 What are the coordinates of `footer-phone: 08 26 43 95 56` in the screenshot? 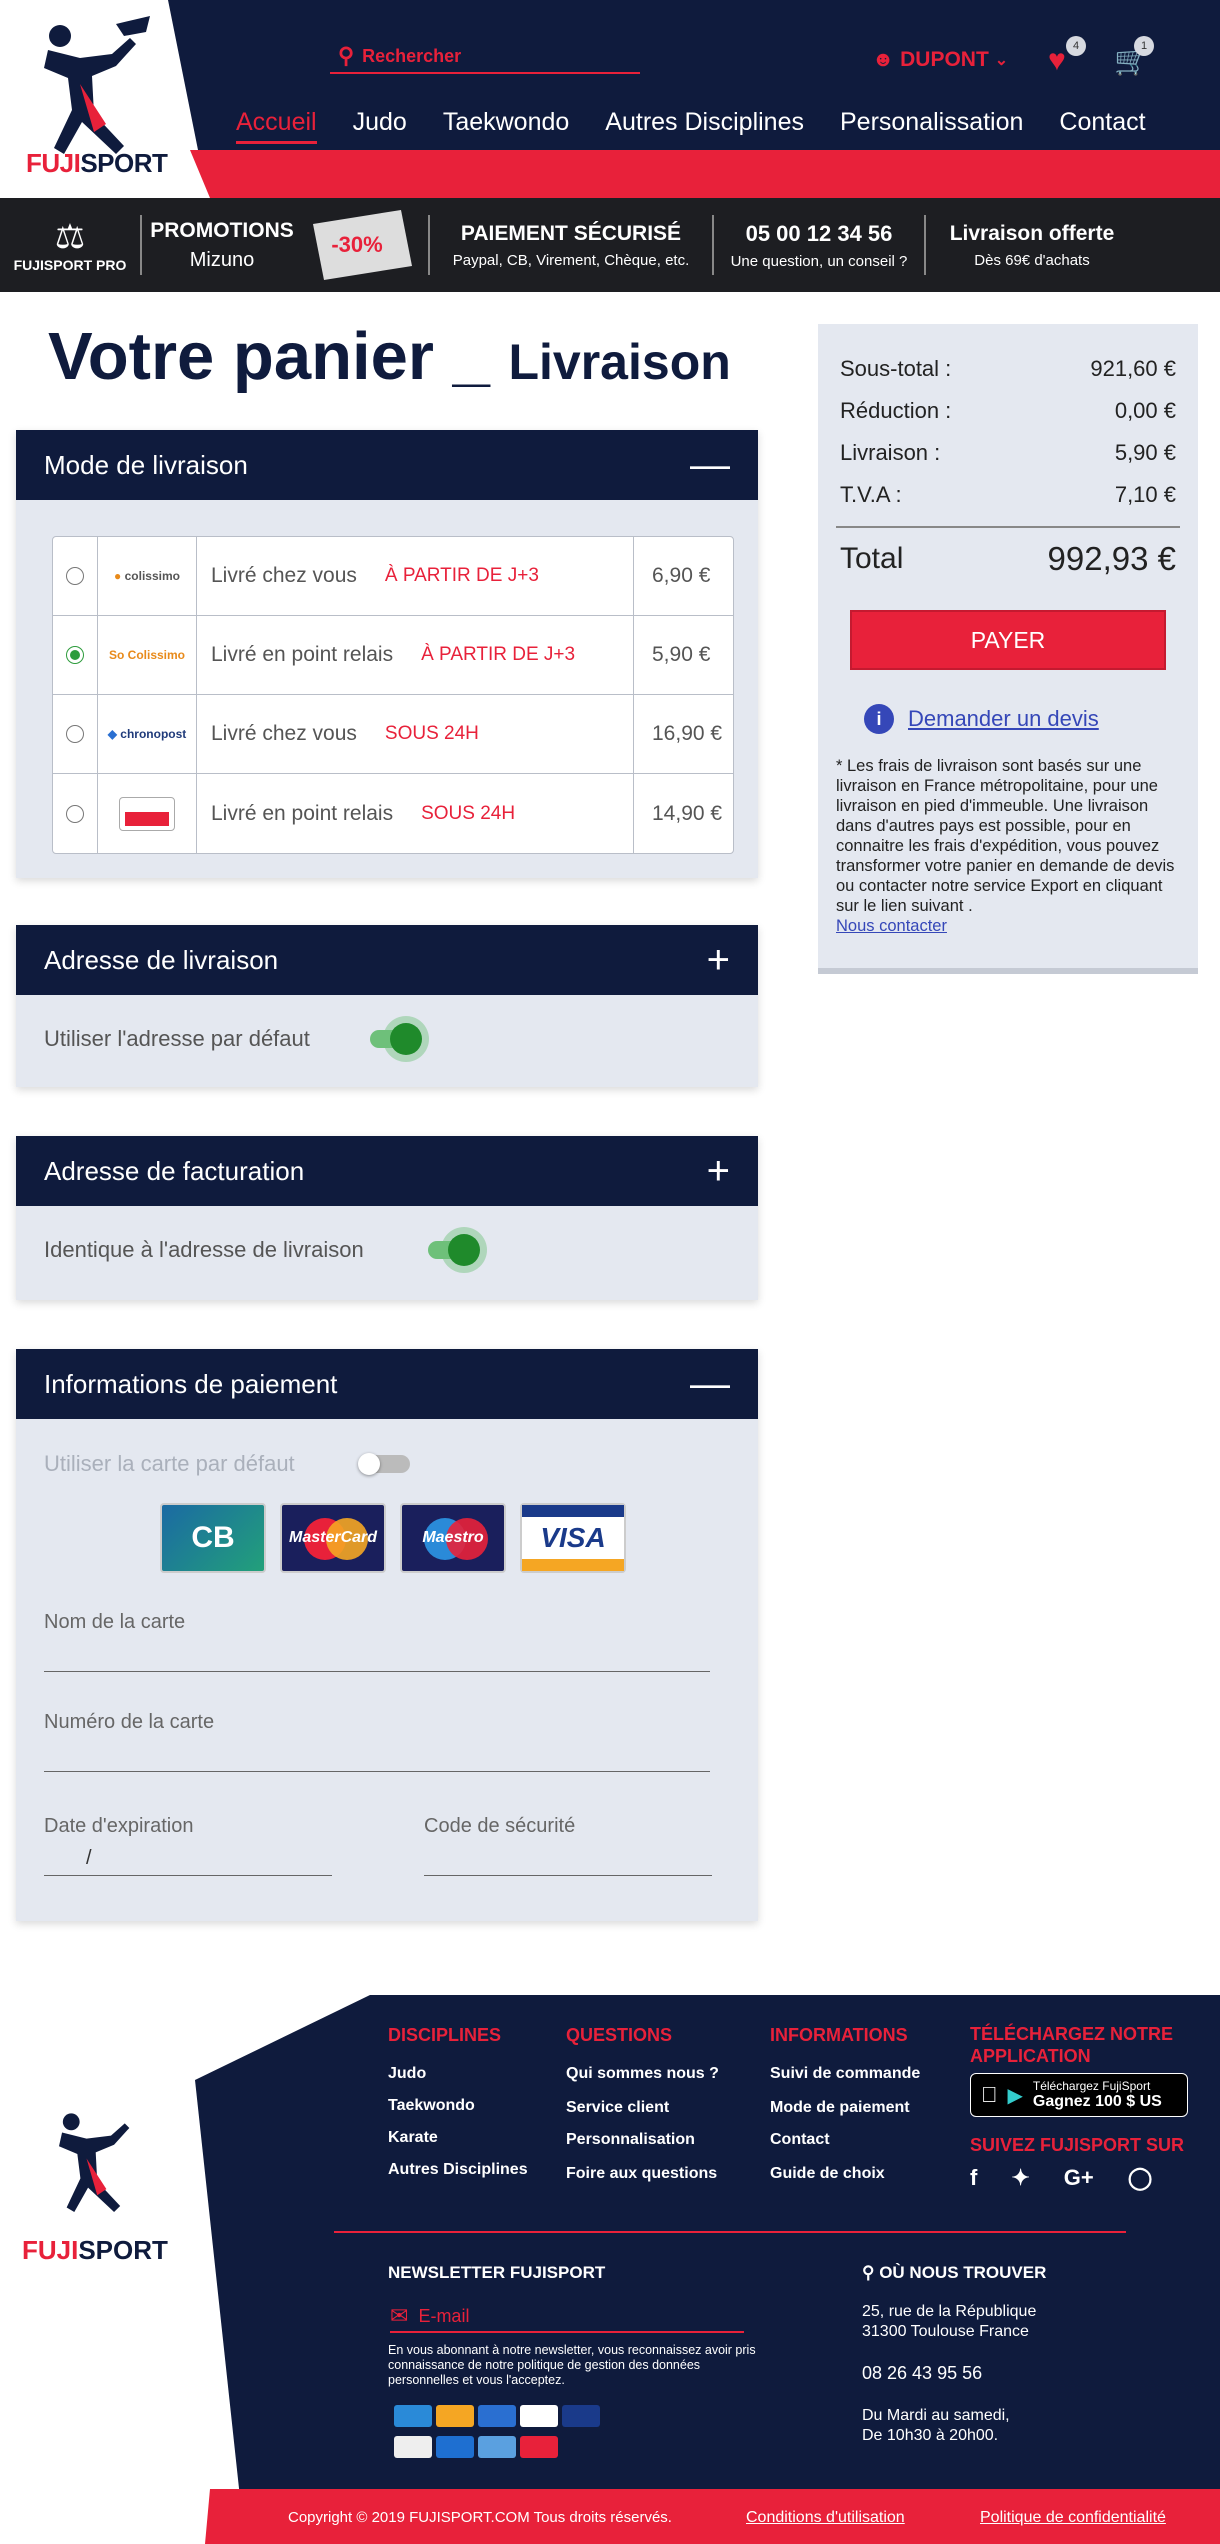 It's located at (922, 2373).